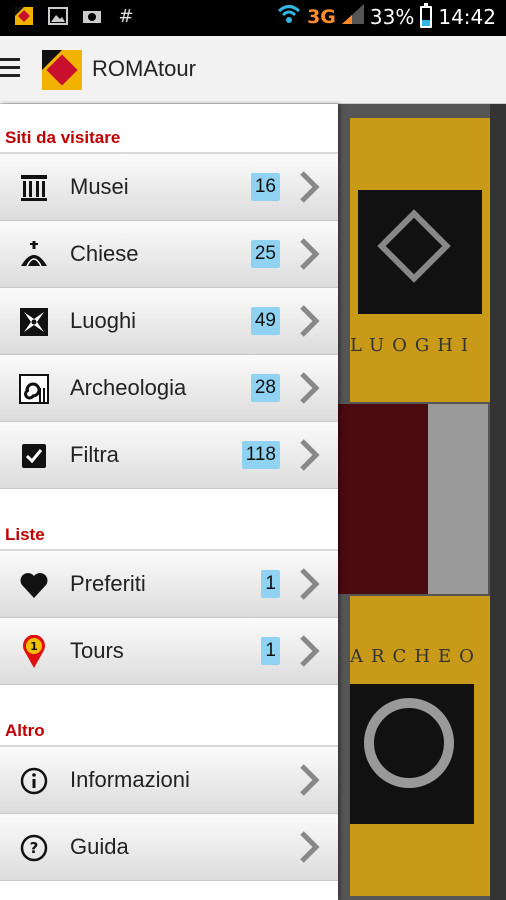 The image size is (506, 900). Describe the element at coordinates (265, 254) in the screenshot. I see `count-badge: 25` at that location.